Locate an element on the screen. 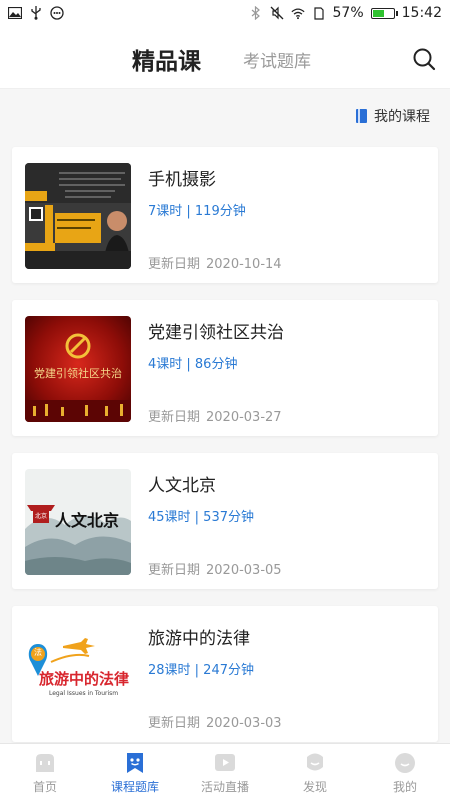  thumbnail-seal: 北京 is located at coordinates (40, 516).